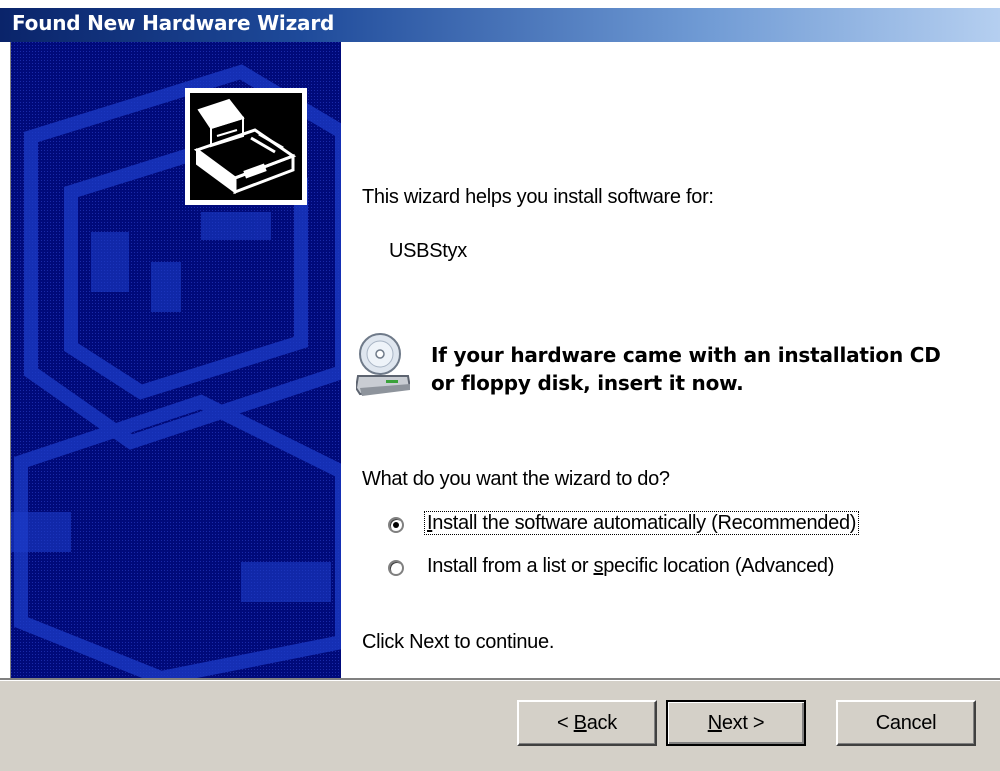 This screenshot has width=1000, height=771. I want to click on continue-hint: Click Next to continue., so click(458, 642).